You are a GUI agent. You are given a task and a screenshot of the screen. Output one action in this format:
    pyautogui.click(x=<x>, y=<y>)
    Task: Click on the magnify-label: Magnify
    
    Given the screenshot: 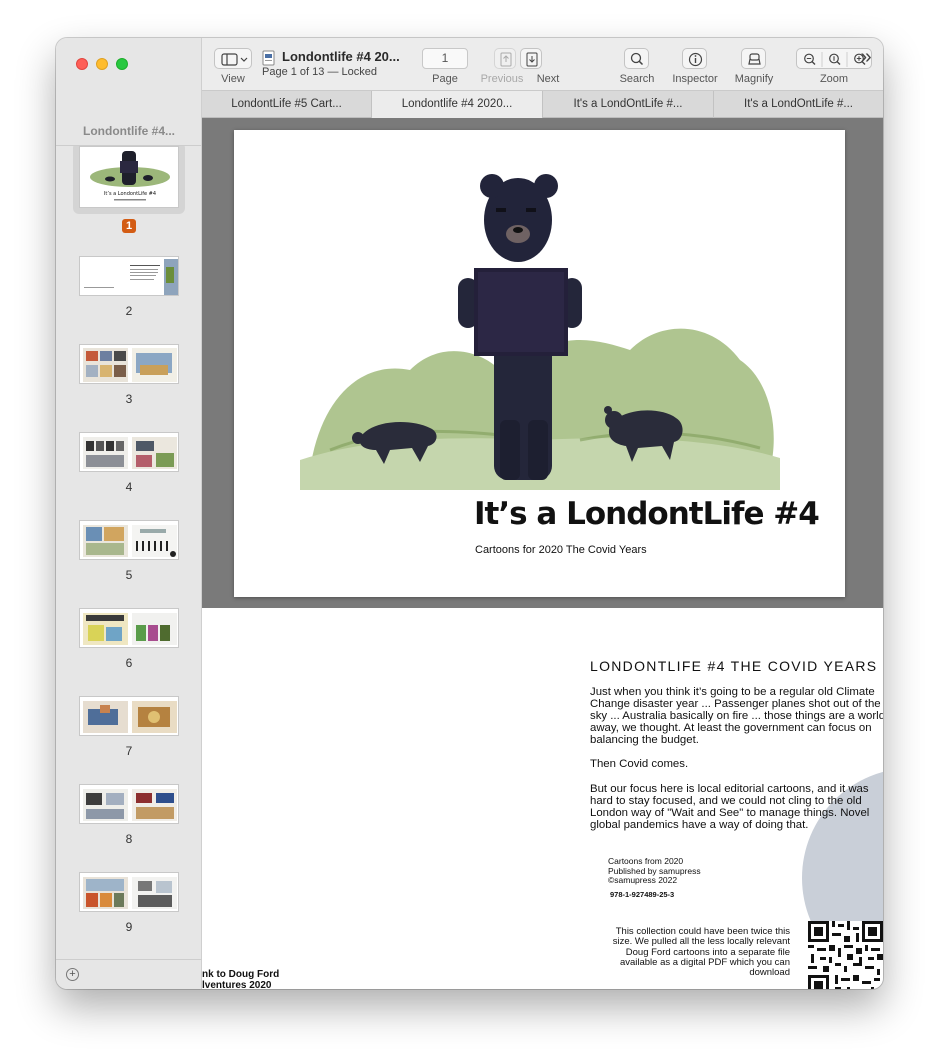 What is the action you would take?
    pyautogui.click(x=754, y=79)
    